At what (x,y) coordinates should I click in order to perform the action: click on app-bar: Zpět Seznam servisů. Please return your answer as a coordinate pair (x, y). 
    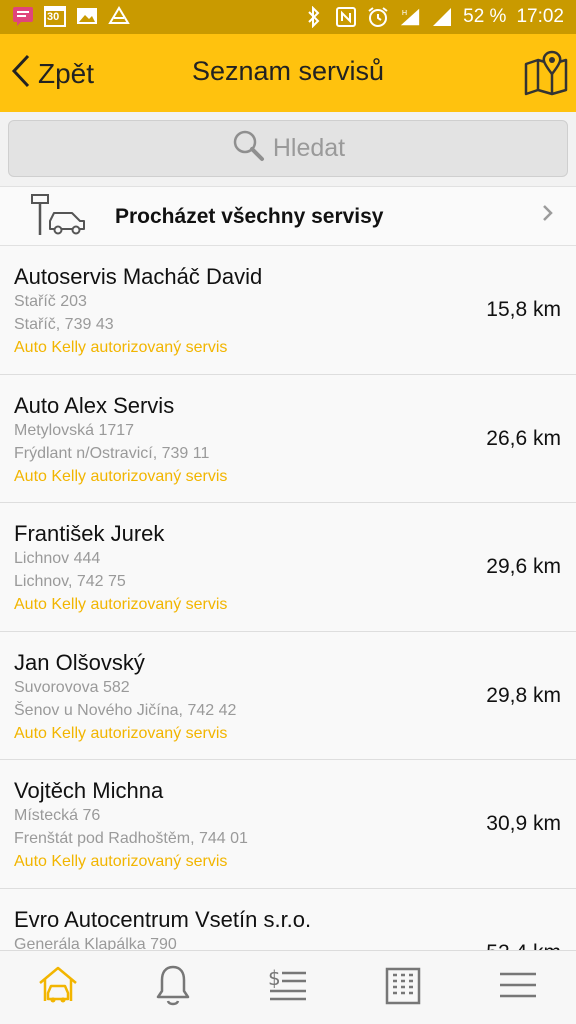
    Looking at the image, I should click on (288, 73).